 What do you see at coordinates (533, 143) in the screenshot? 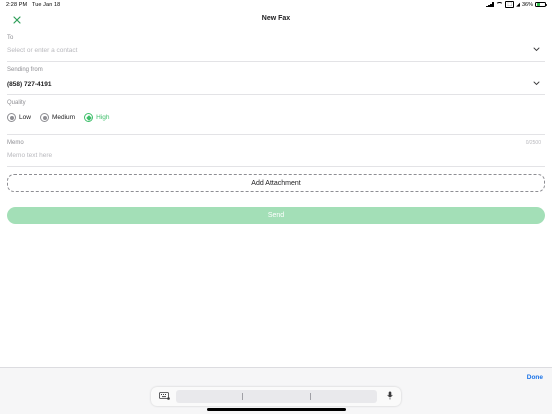
I see `memo-character-counter: 0/2500` at bounding box center [533, 143].